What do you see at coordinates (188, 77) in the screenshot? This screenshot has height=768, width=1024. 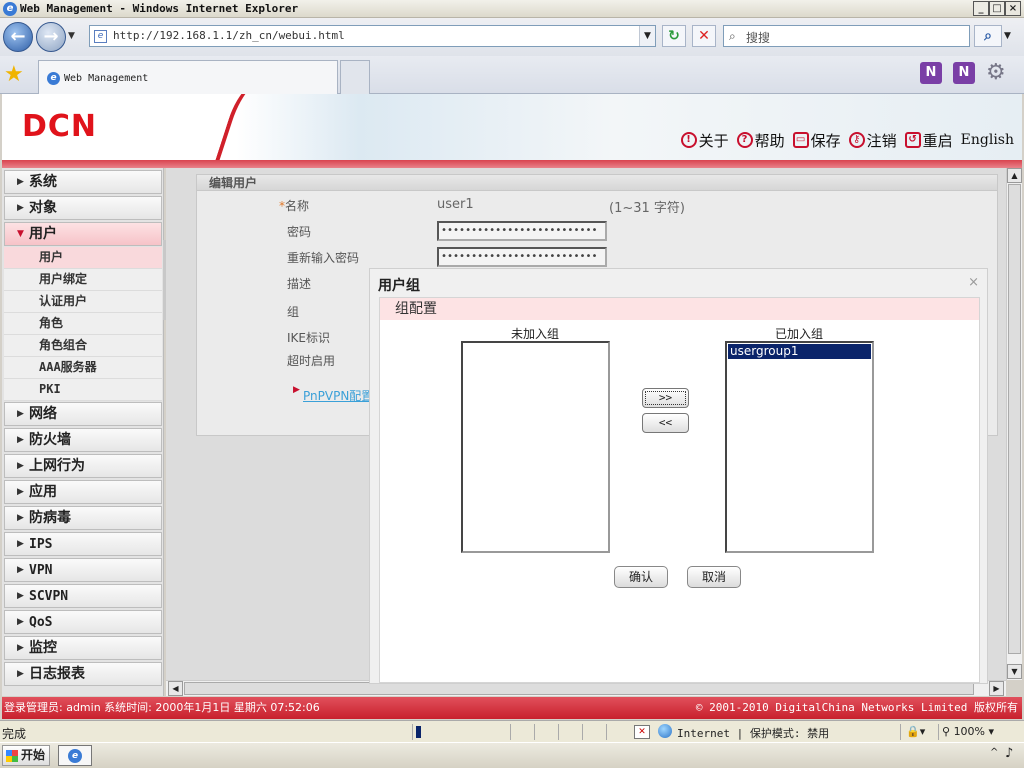 I see `tab-web-management: e Web Management` at bounding box center [188, 77].